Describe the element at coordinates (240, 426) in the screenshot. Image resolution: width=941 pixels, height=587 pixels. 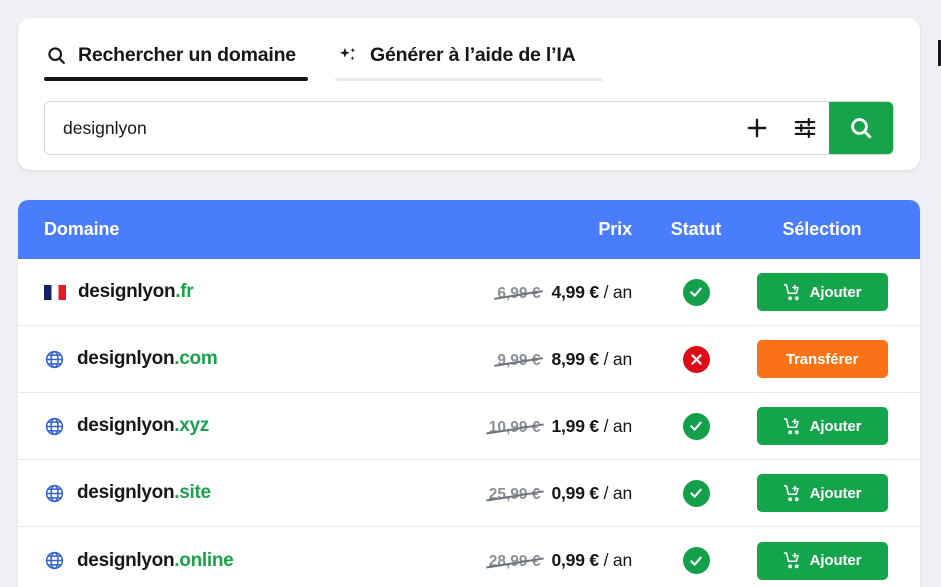
I see `domain-cell: designlyon.xyz` at that location.